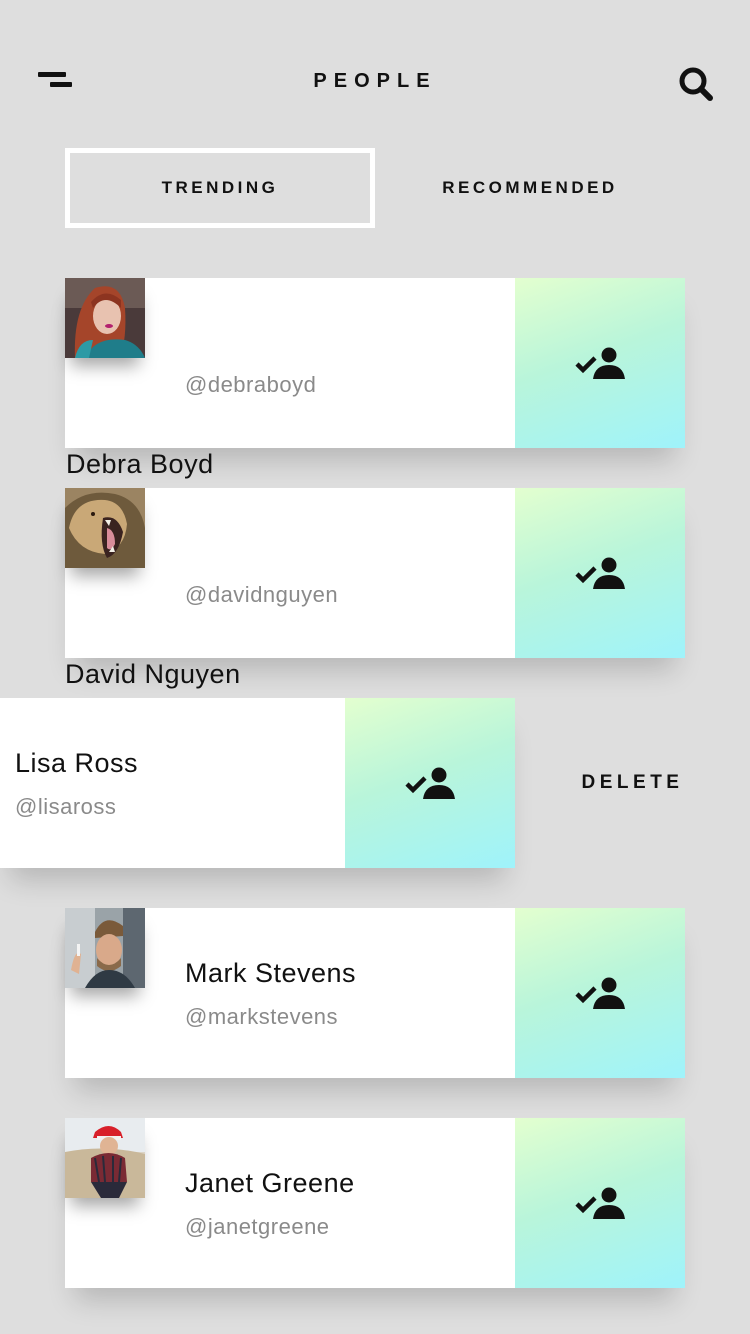 This screenshot has width=750, height=1334. Describe the element at coordinates (153, 674) in the screenshot. I see `person-name: David Nguyen` at that location.